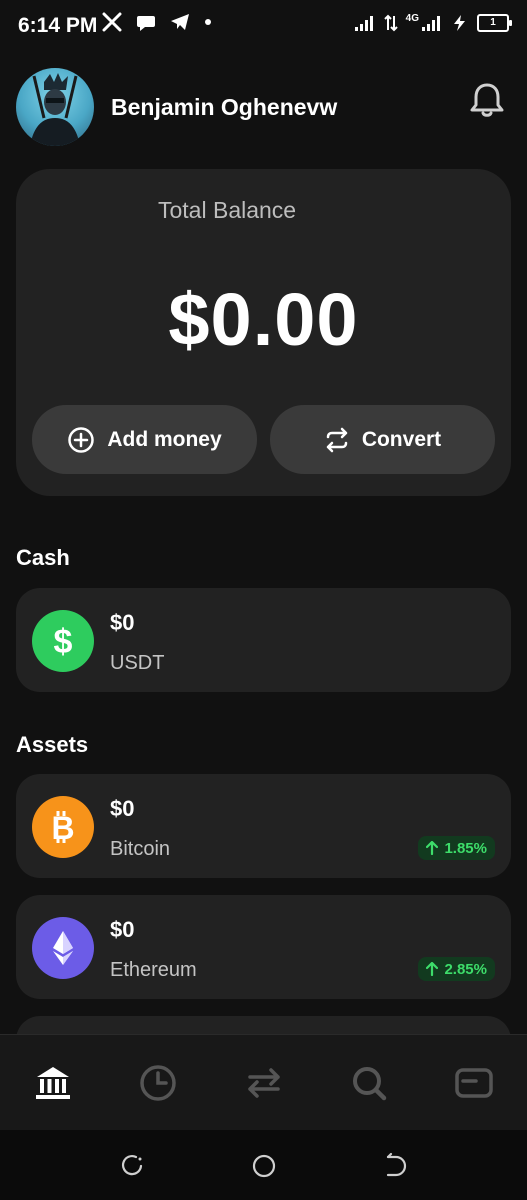  I want to click on change-badge: 1.85%, so click(456, 848).